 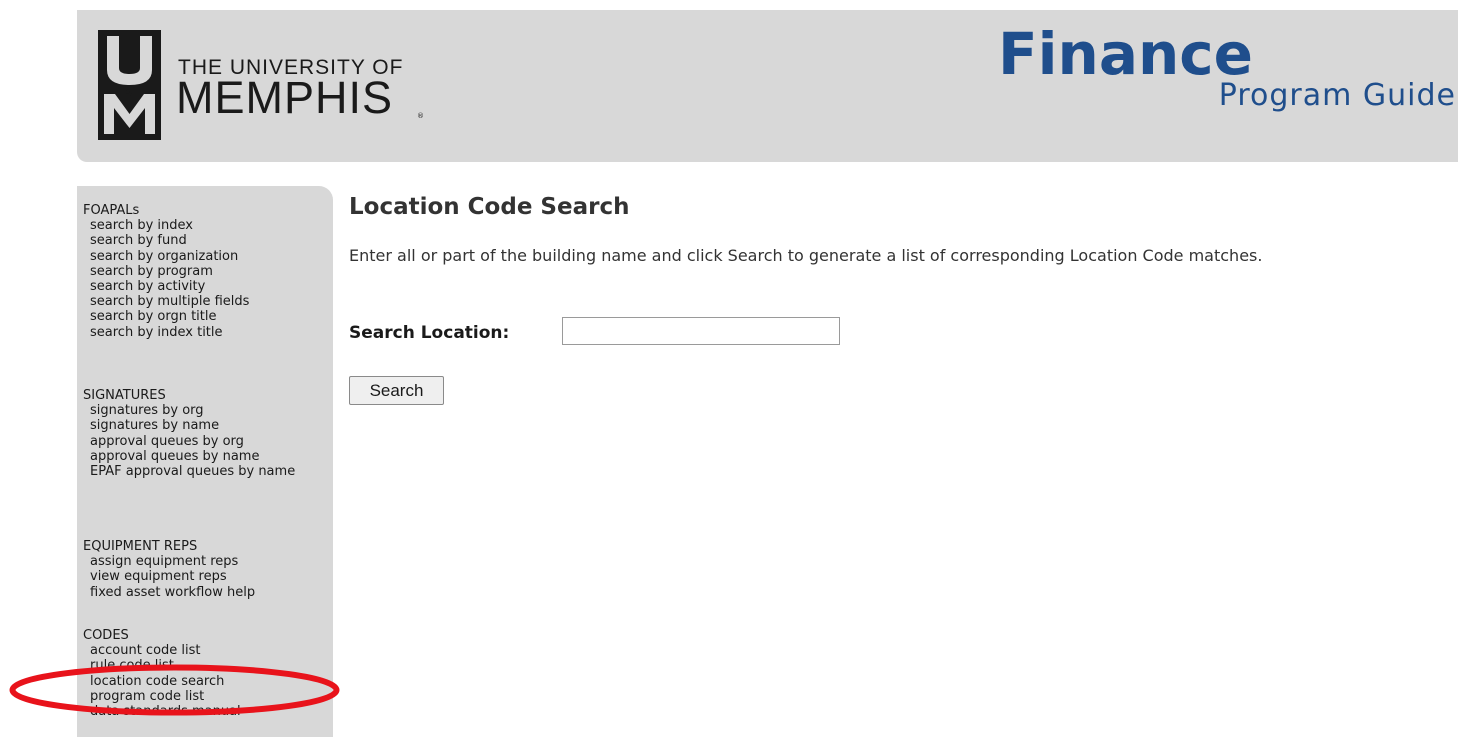 I want to click on sidebar-item-search-by-index-title: search by index title, so click(x=166, y=332).